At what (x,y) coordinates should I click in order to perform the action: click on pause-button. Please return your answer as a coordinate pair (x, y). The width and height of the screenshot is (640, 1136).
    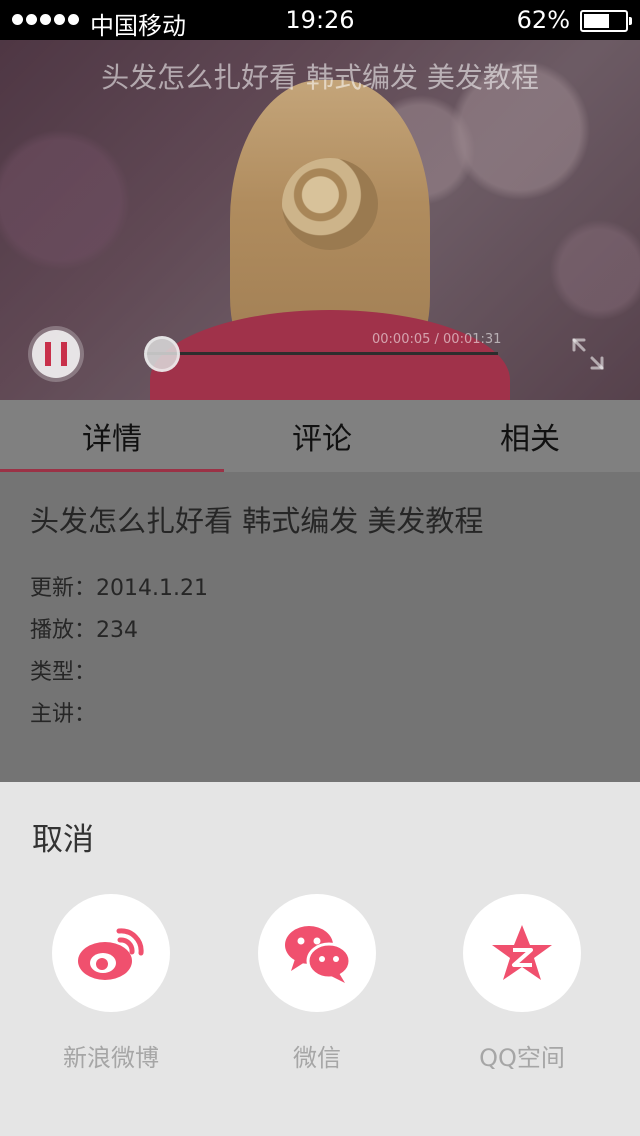
    Looking at the image, I should click on (56, 354).